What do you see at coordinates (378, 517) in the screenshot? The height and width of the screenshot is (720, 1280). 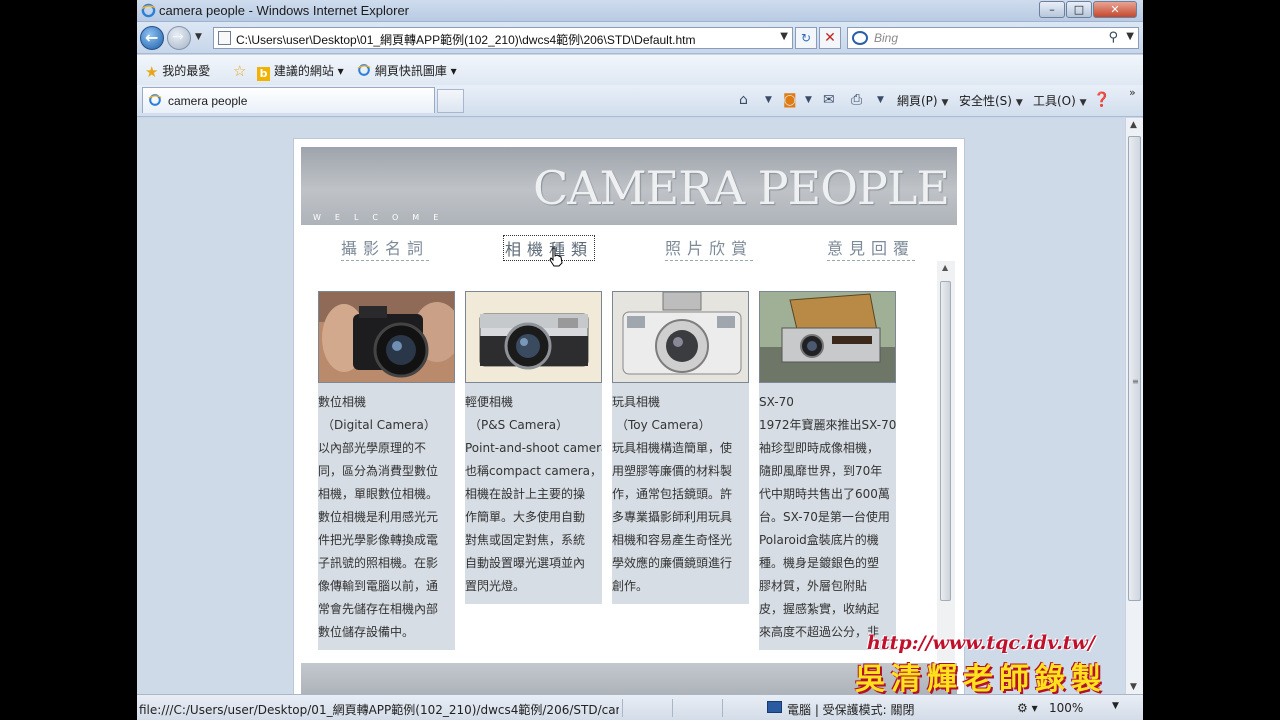 I see `card-line: 數位相機是利用感光元` at bounding box center [378, 517].